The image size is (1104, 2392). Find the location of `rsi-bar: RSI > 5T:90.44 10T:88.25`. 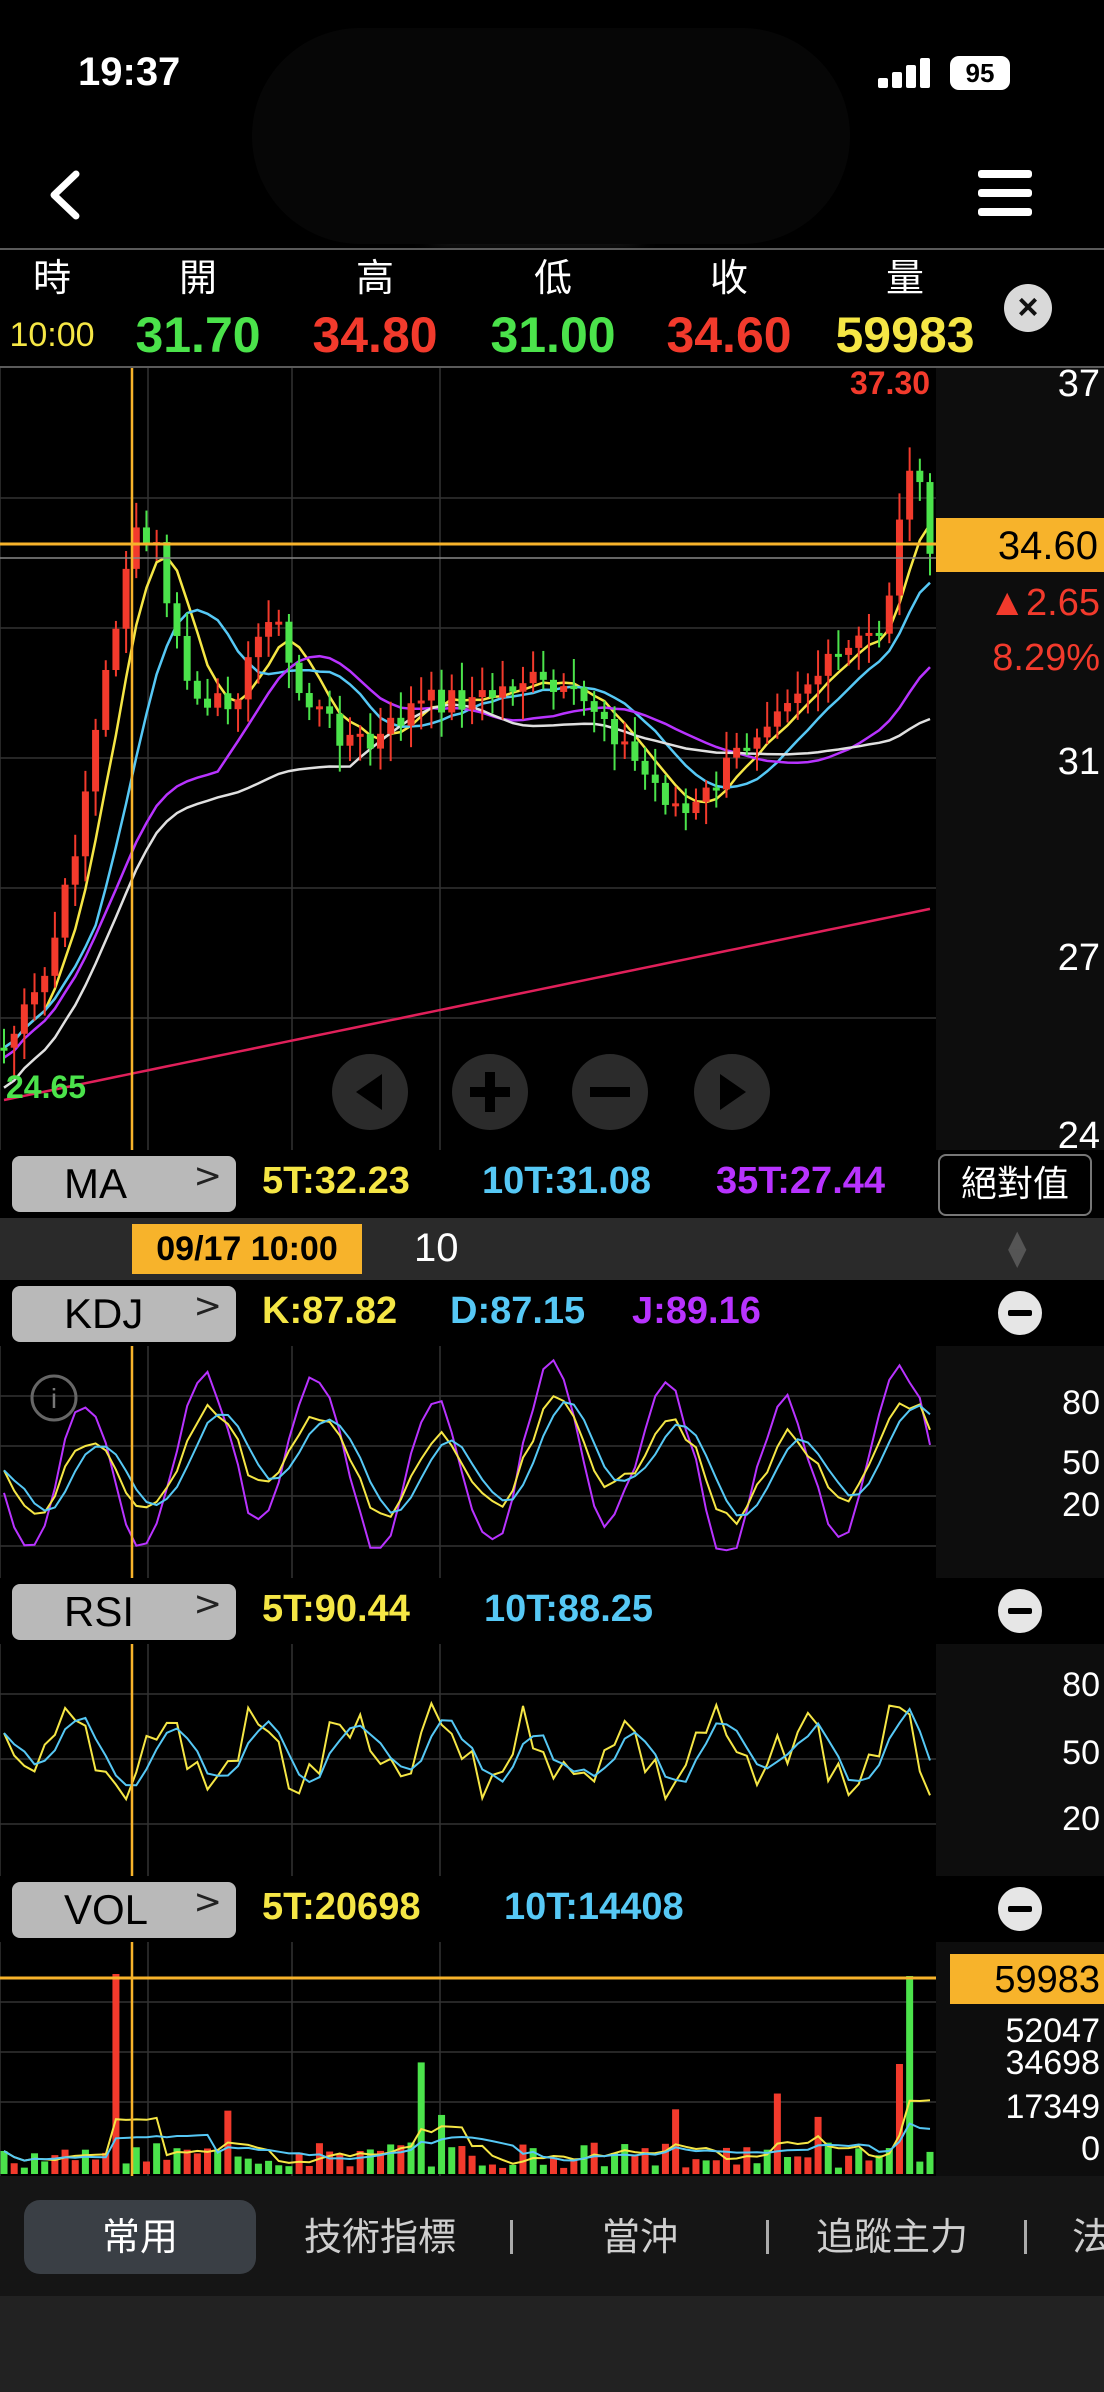

rsi-bar: RSI > 5T:90.44 10T:88.25 is located at coordinates (552, 1611).